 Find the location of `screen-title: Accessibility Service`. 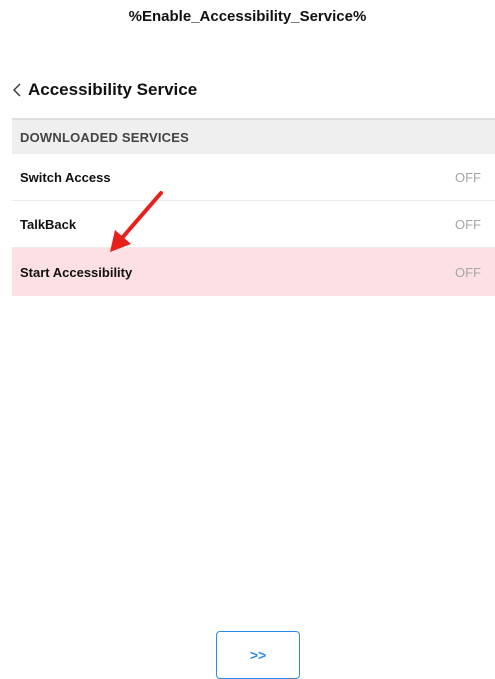

screen-title: Accessibility Service is located at coordinates (113, 89).